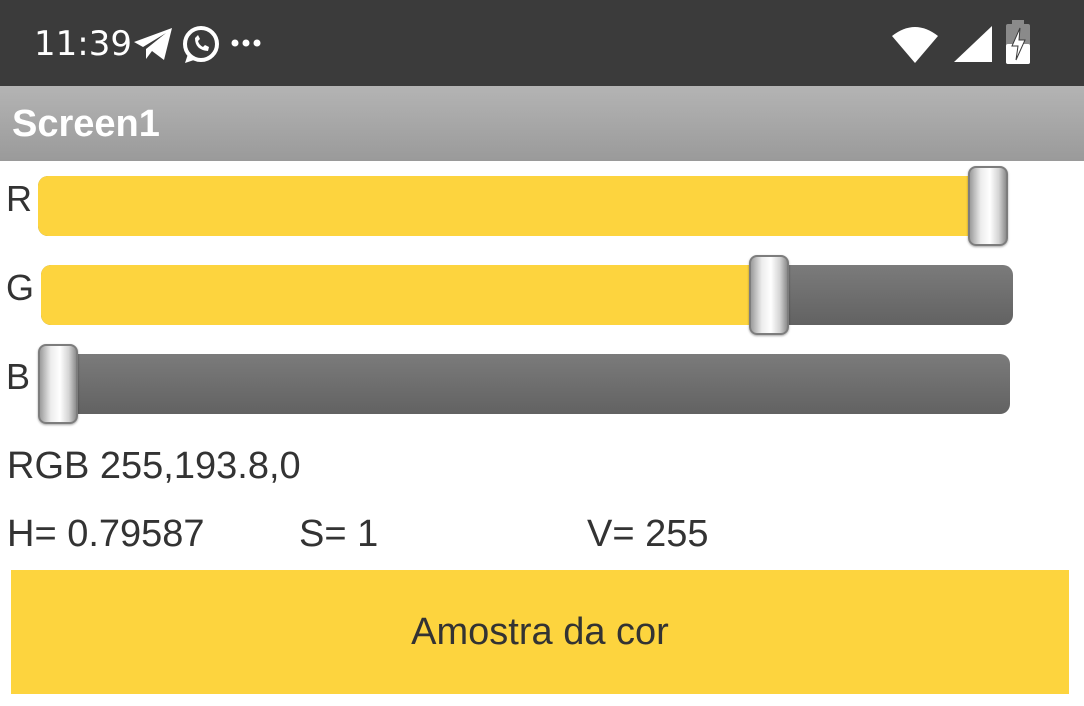  Describe the element at coordinates (19, 198) in the screenshot. I see `slider-label-r: R` at that location.